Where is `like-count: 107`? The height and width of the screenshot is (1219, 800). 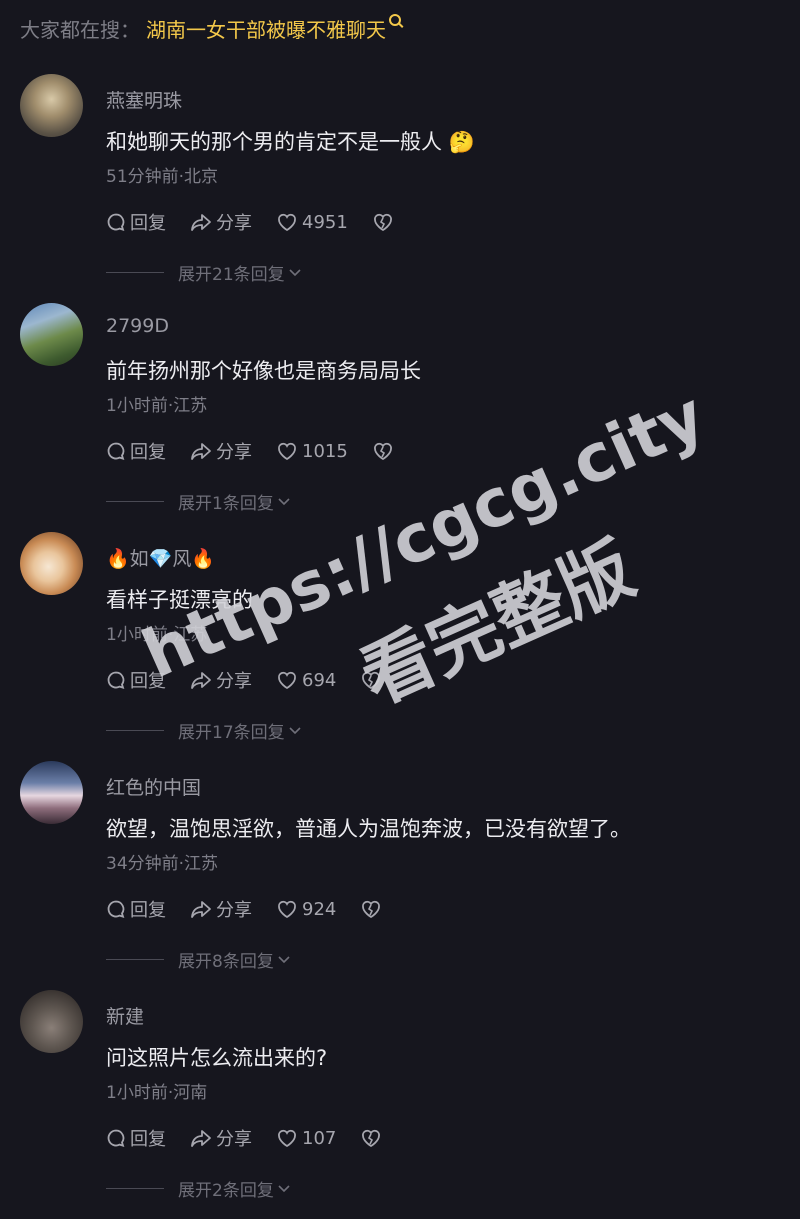 like-count: 107 is located at coordinates (319, 1138).